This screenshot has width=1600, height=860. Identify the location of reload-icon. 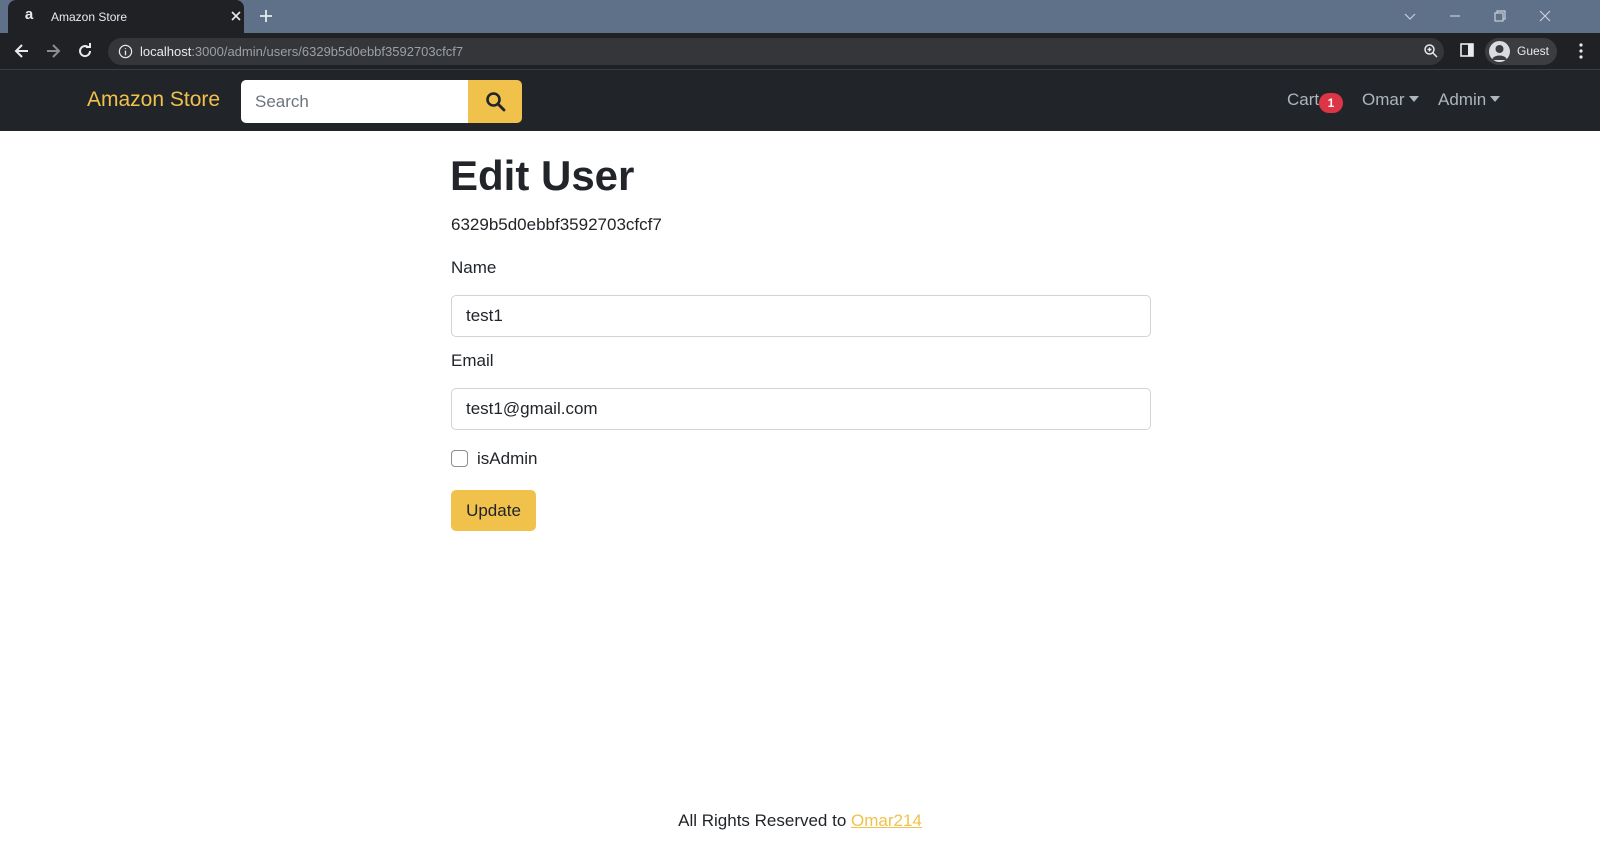
(85, 51).